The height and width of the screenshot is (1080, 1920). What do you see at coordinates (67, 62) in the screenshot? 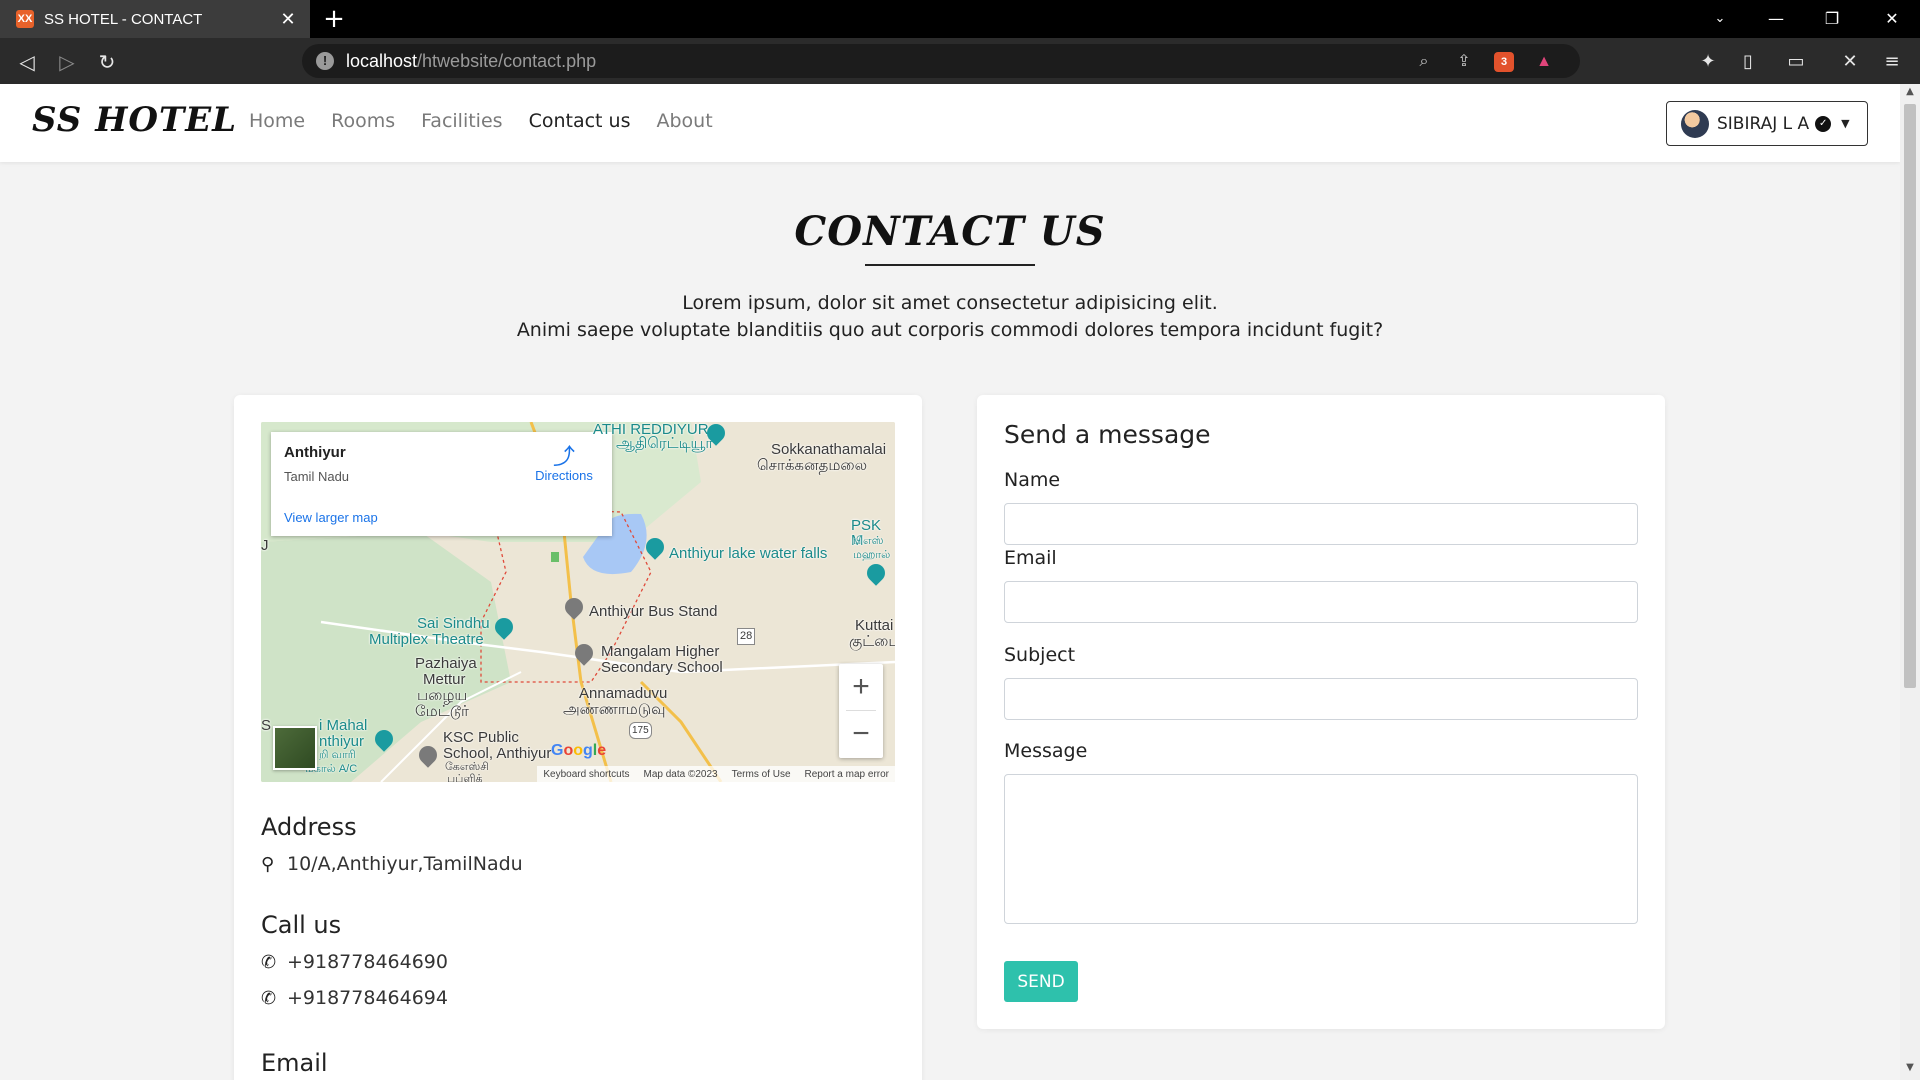
I see `forward-icon: ▷` at bounding box center [67, 62].